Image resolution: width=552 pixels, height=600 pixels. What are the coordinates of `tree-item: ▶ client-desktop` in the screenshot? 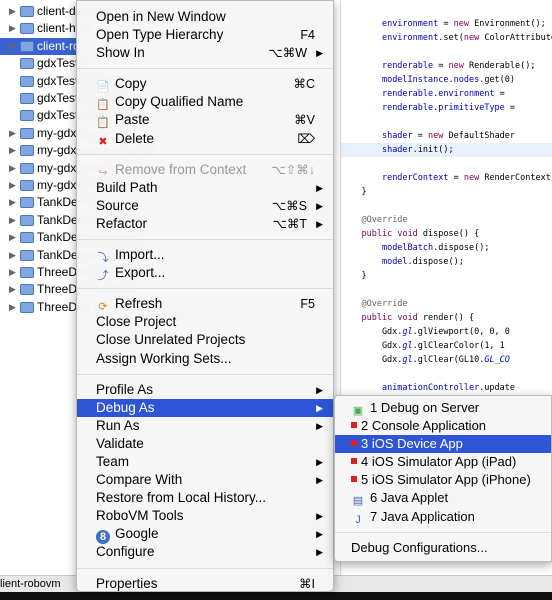 It's located at (55, 11).